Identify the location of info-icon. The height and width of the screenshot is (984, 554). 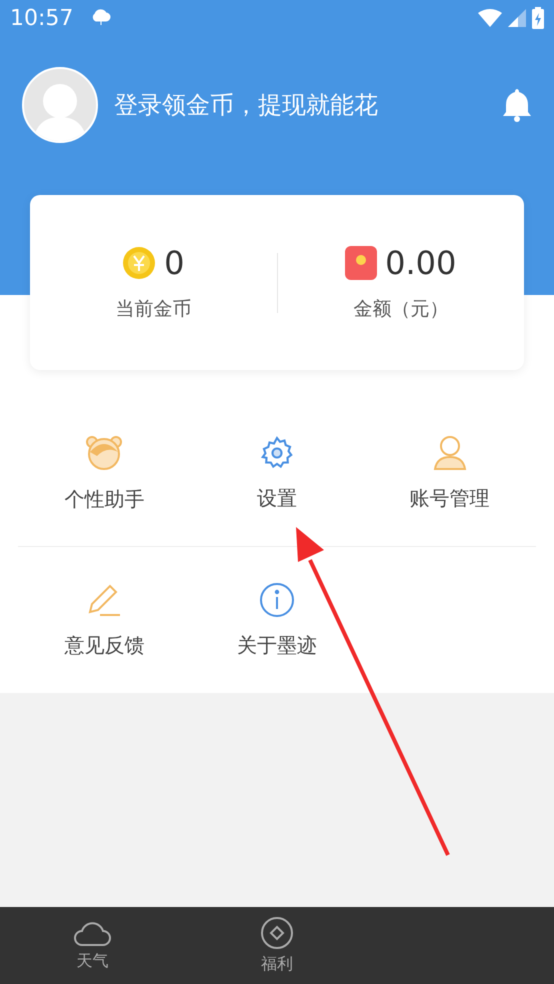
(276, 600).